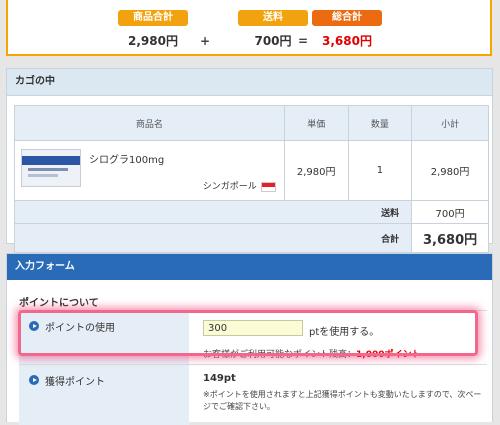 The width and height of the screenshot is (500, 425). Describe the element at coordinates (450, 170) in the screenshot. I see `item-subtotal: 2,980円` at that location.